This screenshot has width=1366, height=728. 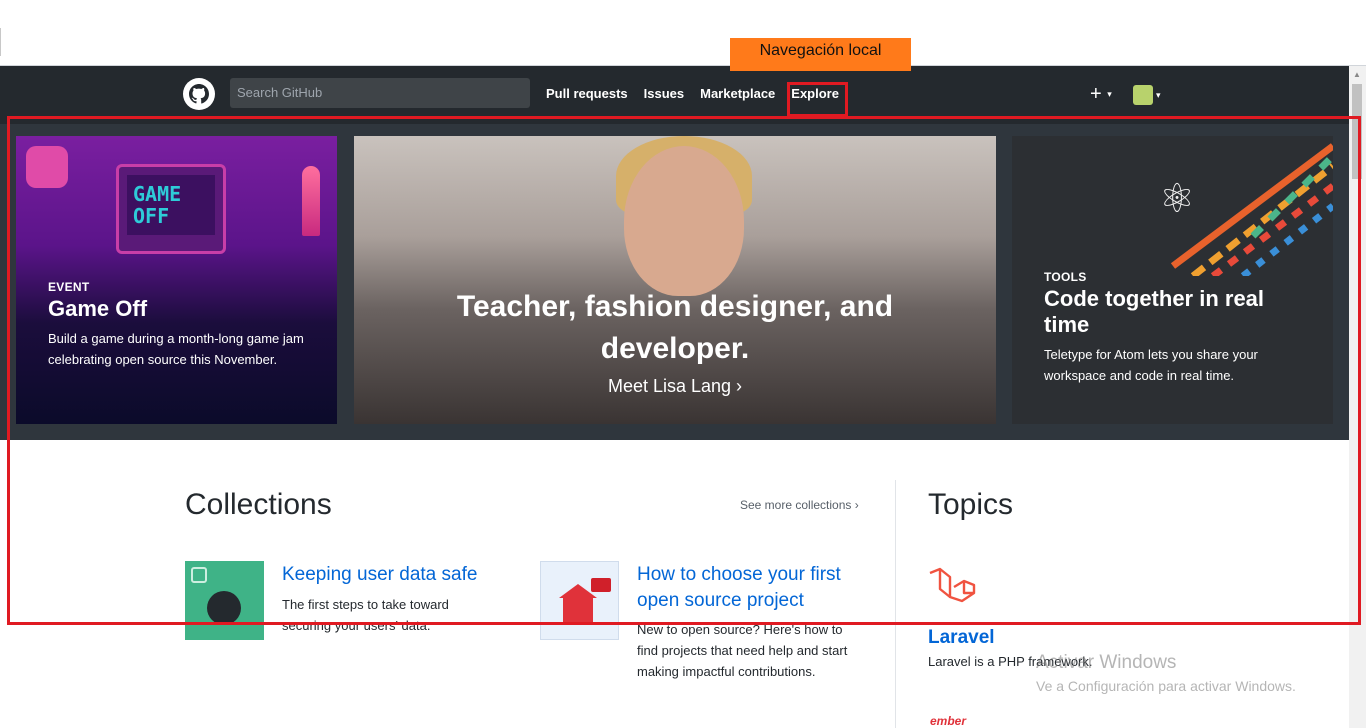 I want to click on user-menu: ▾, so click(x=1147, y=95).